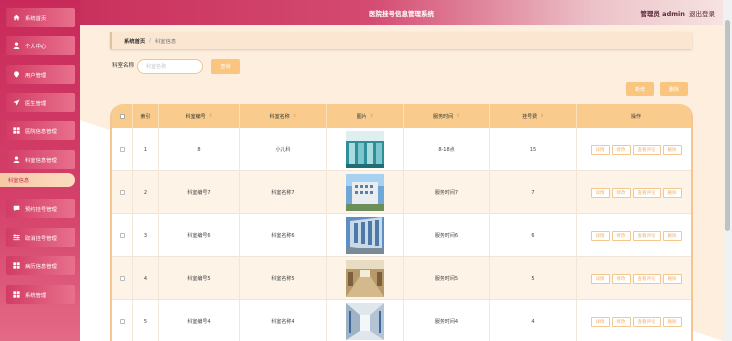  I want to click on sidebar-item-system: 系统管理, so click(40, 294).